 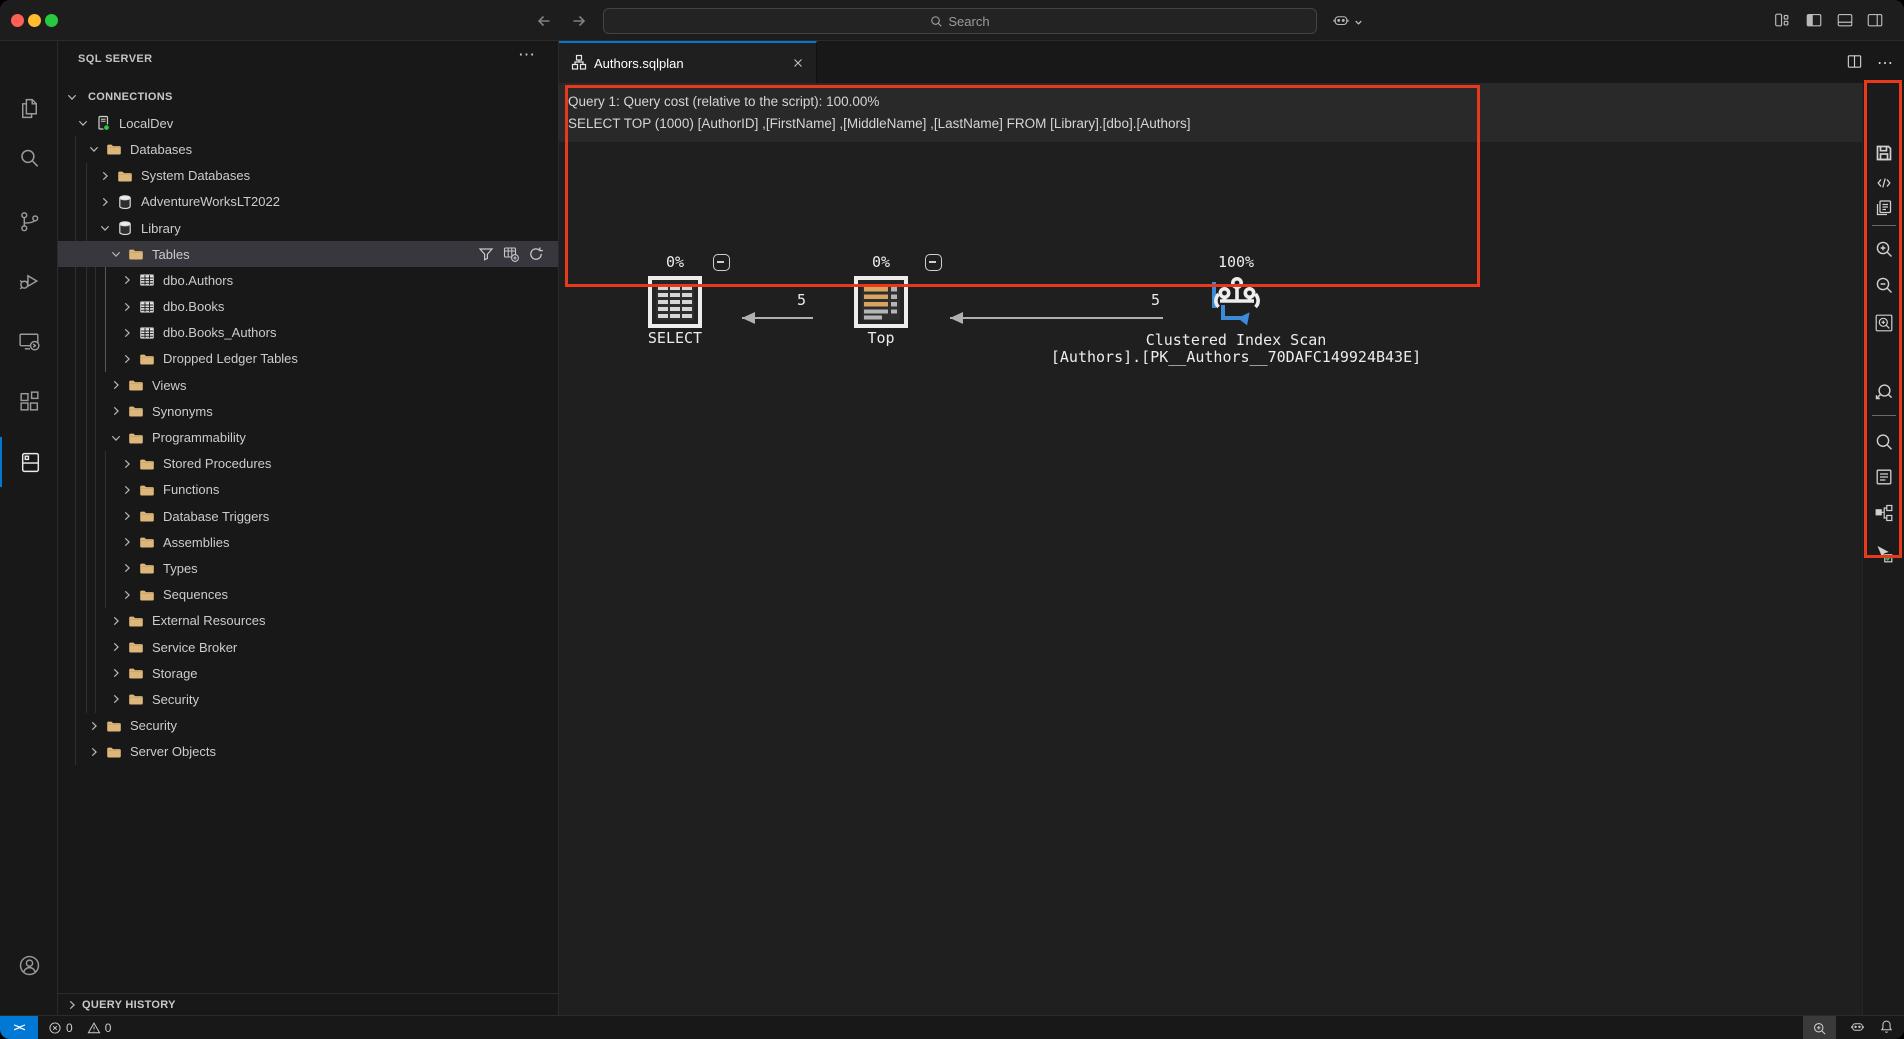 What do you see at coordinates (29, 341) in the screenshot?
I see `sidebar-item-remote-explorer` at bounding box center [29, 341].